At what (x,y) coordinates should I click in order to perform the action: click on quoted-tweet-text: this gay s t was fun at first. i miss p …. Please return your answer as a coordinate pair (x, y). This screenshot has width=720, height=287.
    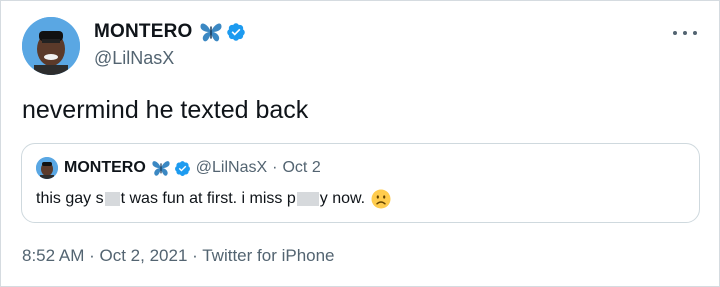
    Looking at the image, I should click on (213, 199).